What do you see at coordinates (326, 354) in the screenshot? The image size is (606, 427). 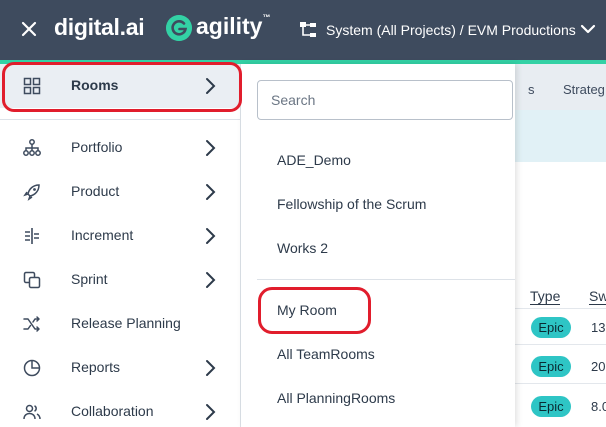 I see `all-teamrooms-link: All TeamRooms` at bounding box center [326, 354].